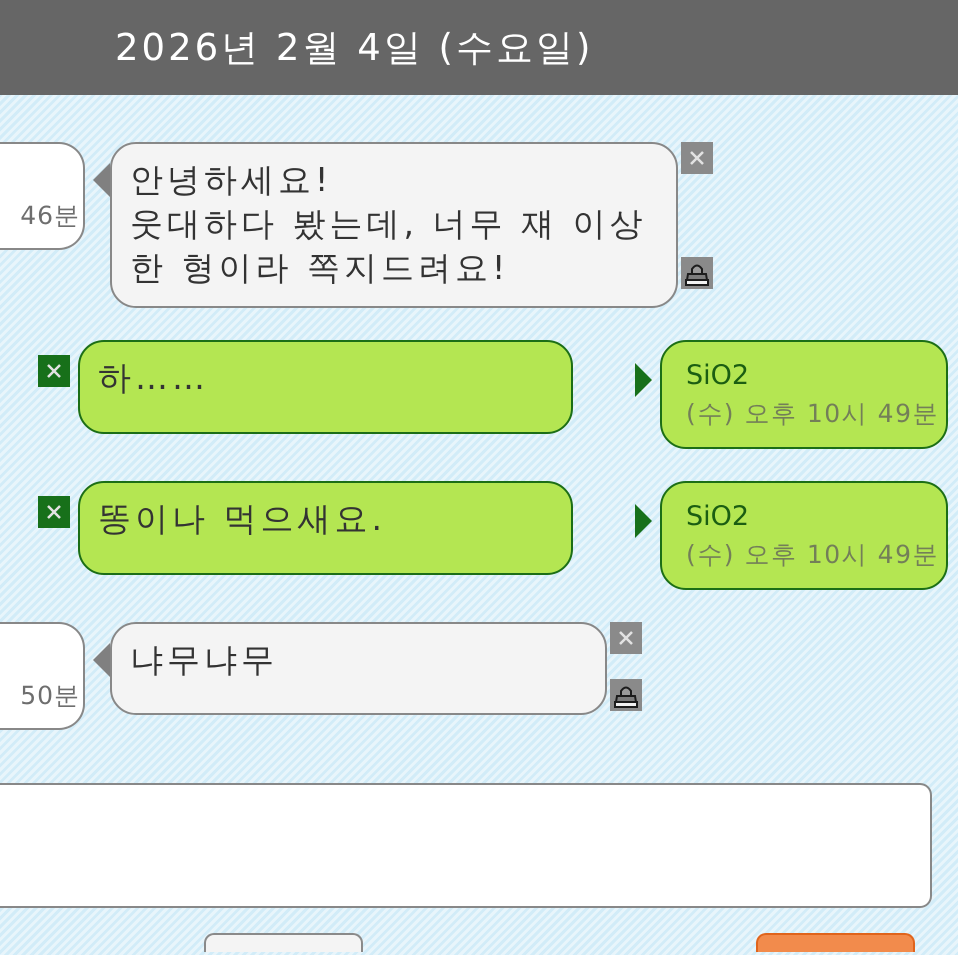  What do you see at coordinates (466, 845) in the screenshot?
I see `message-input-field` at bounding box center [466, 845].